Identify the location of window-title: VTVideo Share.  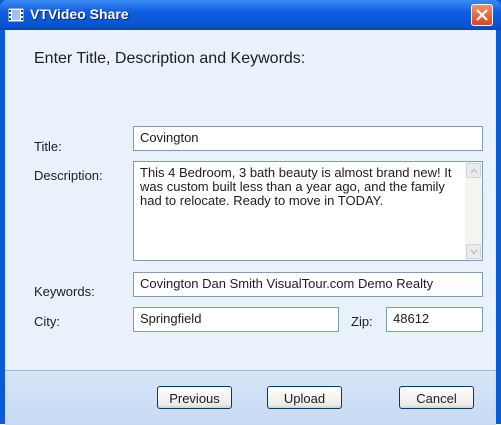
(79, 14).